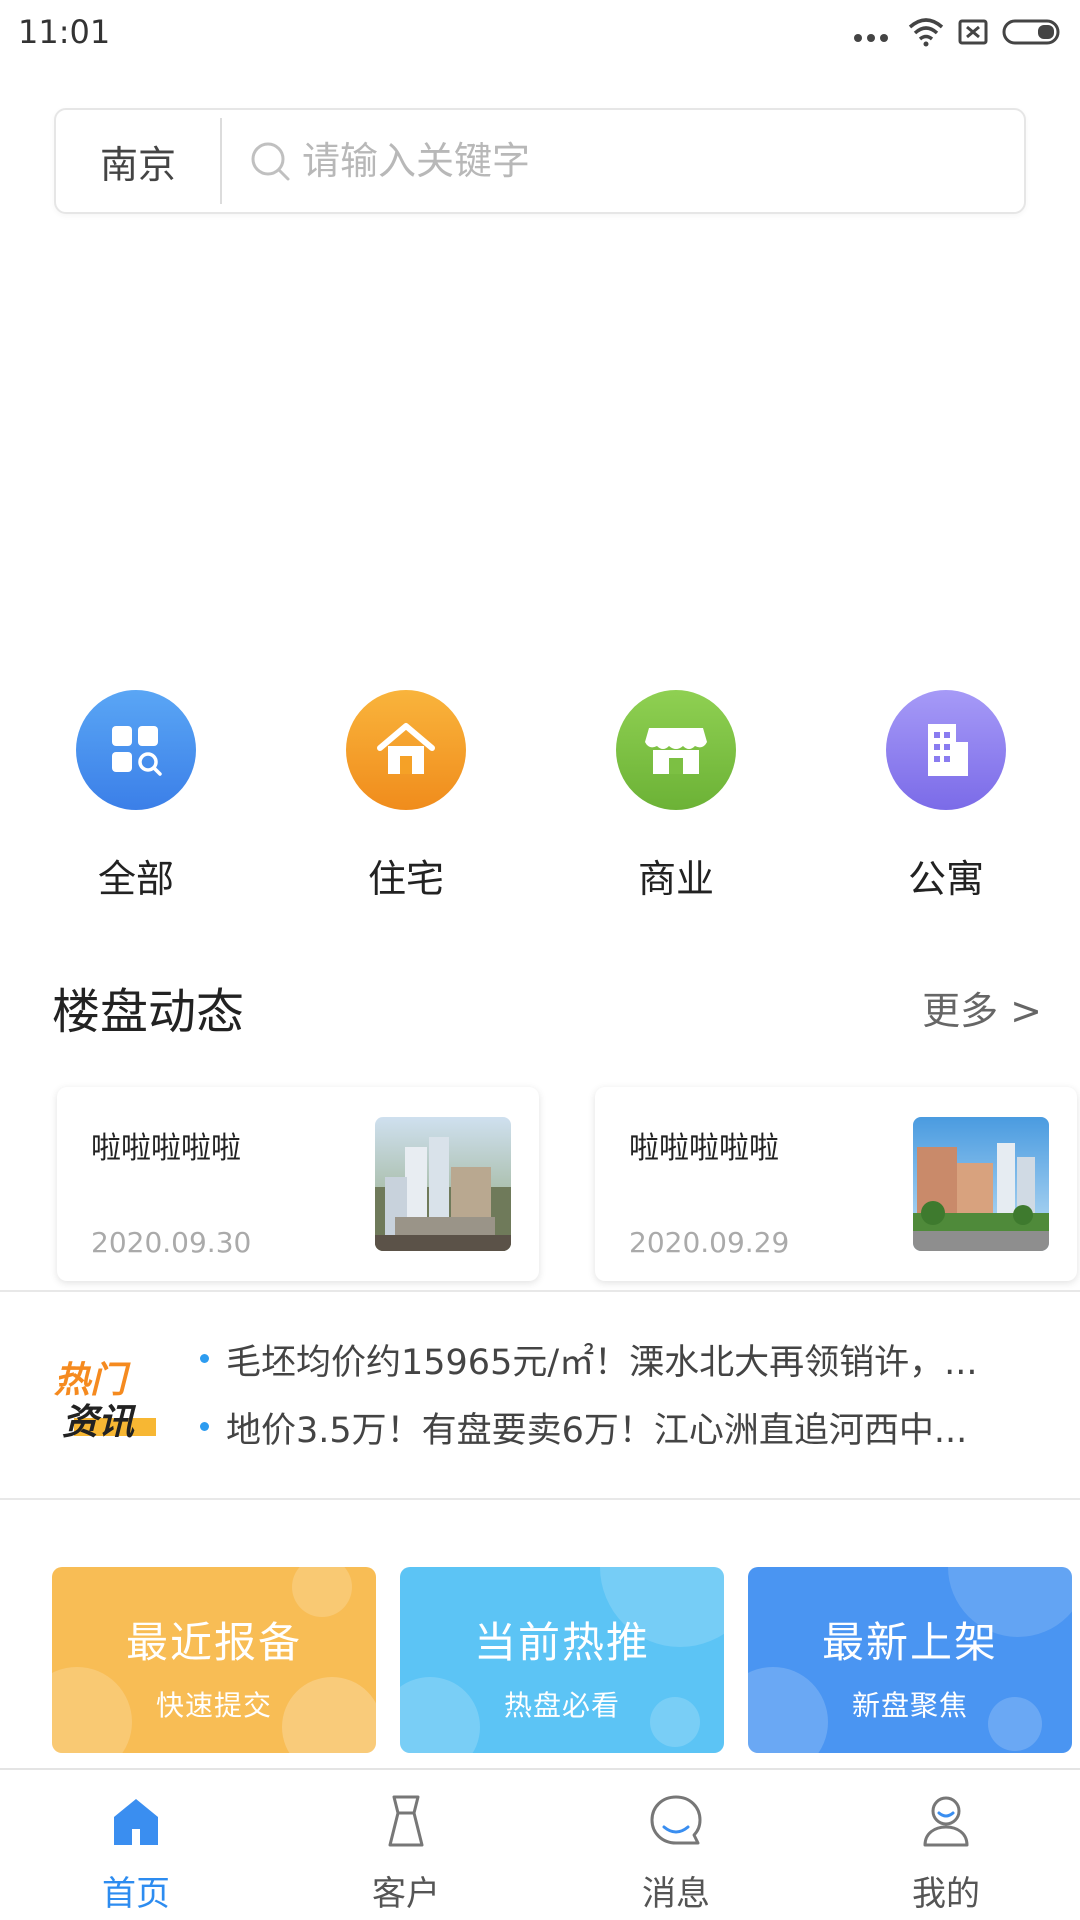  Describe the element at coordinates (405, 879) in the screenshot. I see `category-label: 住宅` at that location.